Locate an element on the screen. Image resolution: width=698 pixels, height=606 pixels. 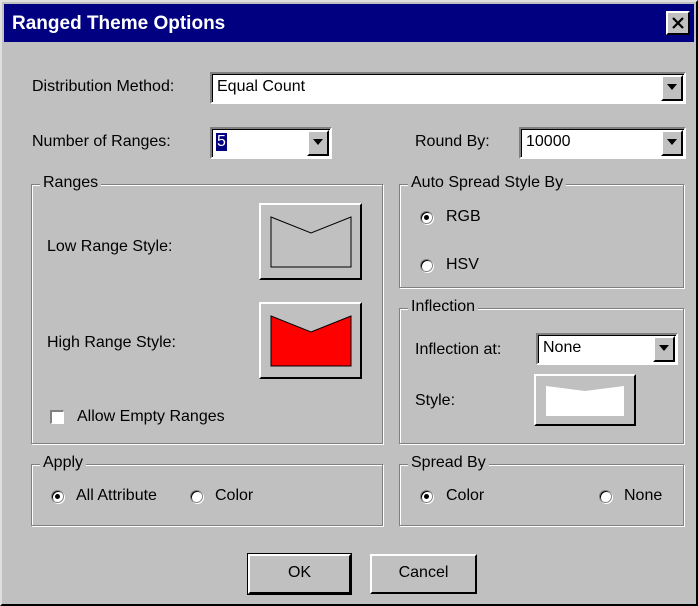
close-icon is located at coordinates (678, 23).